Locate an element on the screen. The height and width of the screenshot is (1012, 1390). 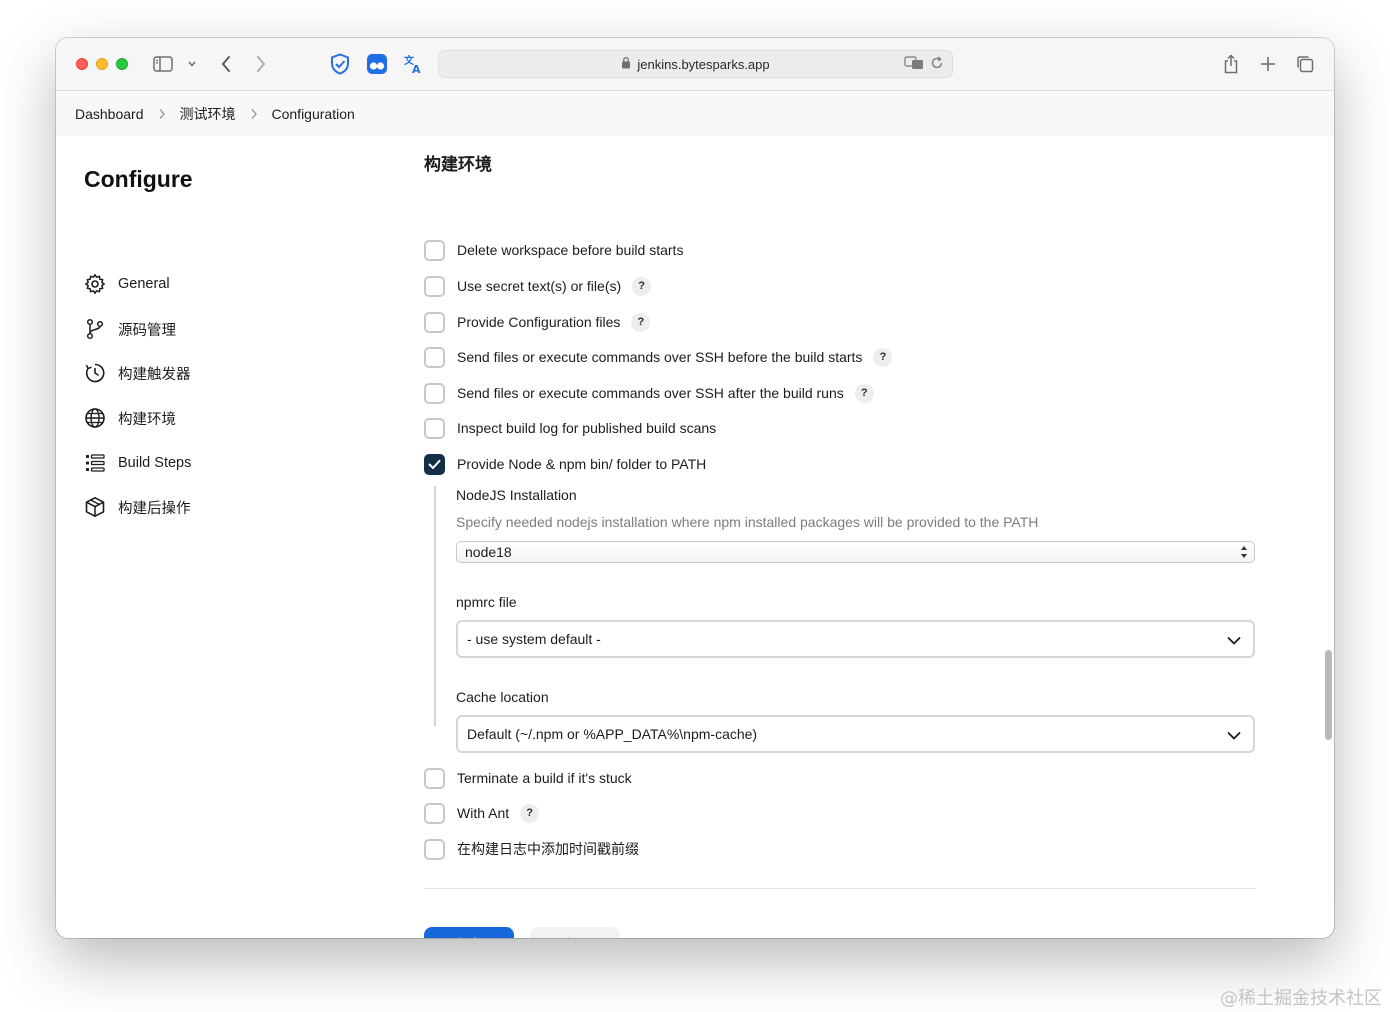
sidebar-item-post-build: 构建后操作 is located at coordinates (137, 507).